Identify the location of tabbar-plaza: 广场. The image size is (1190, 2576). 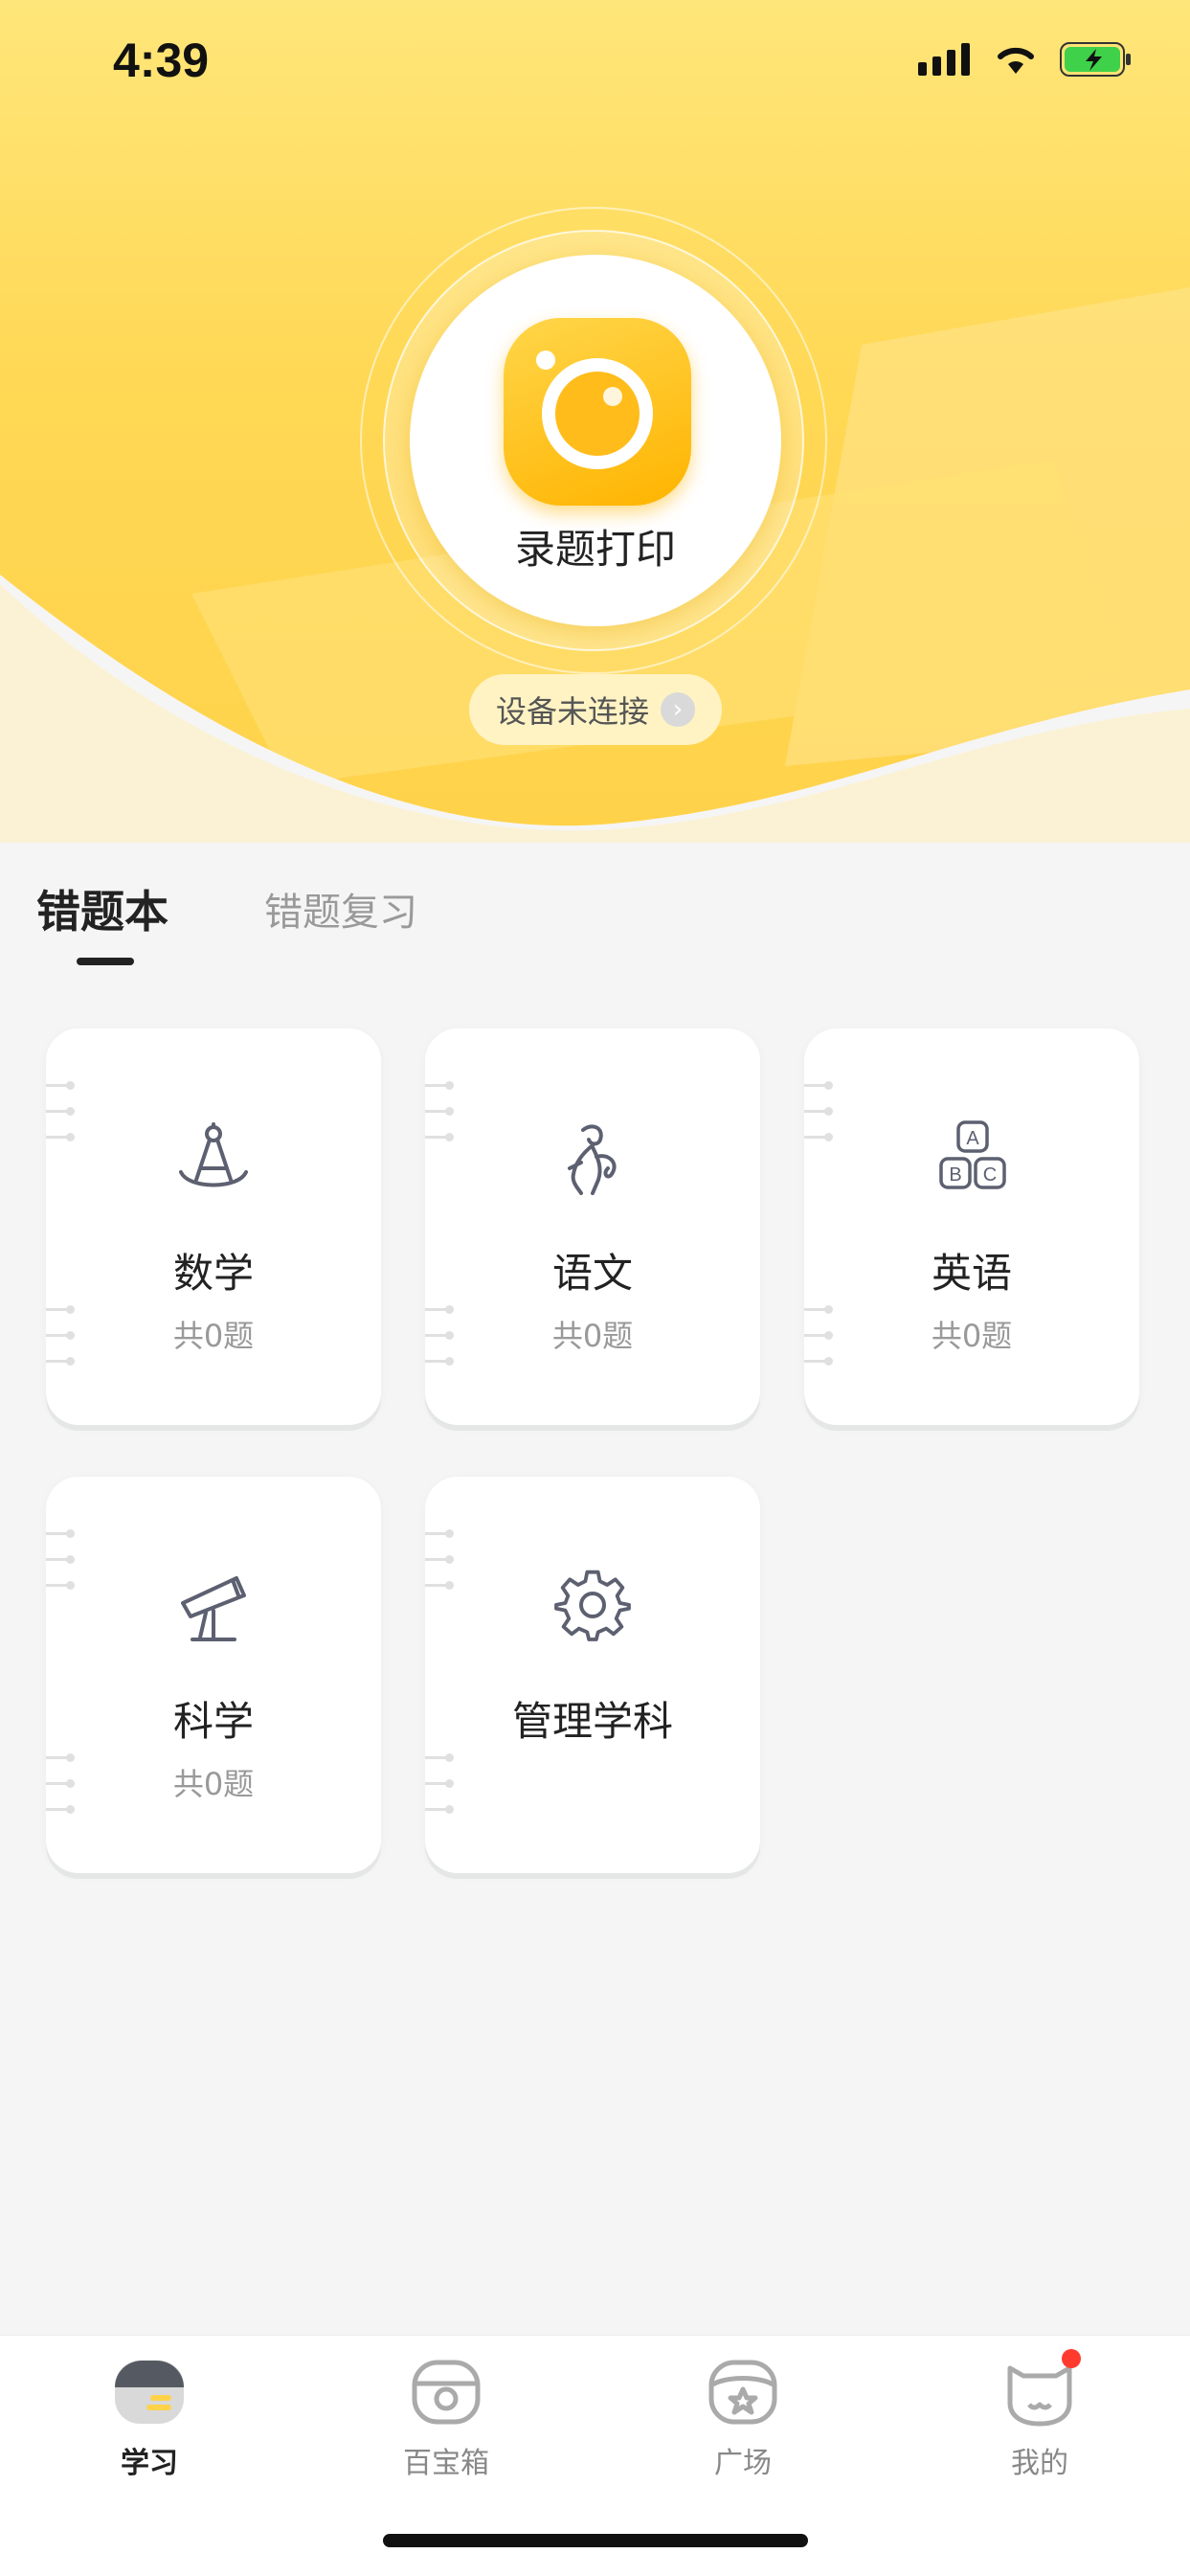
(743, 2418).